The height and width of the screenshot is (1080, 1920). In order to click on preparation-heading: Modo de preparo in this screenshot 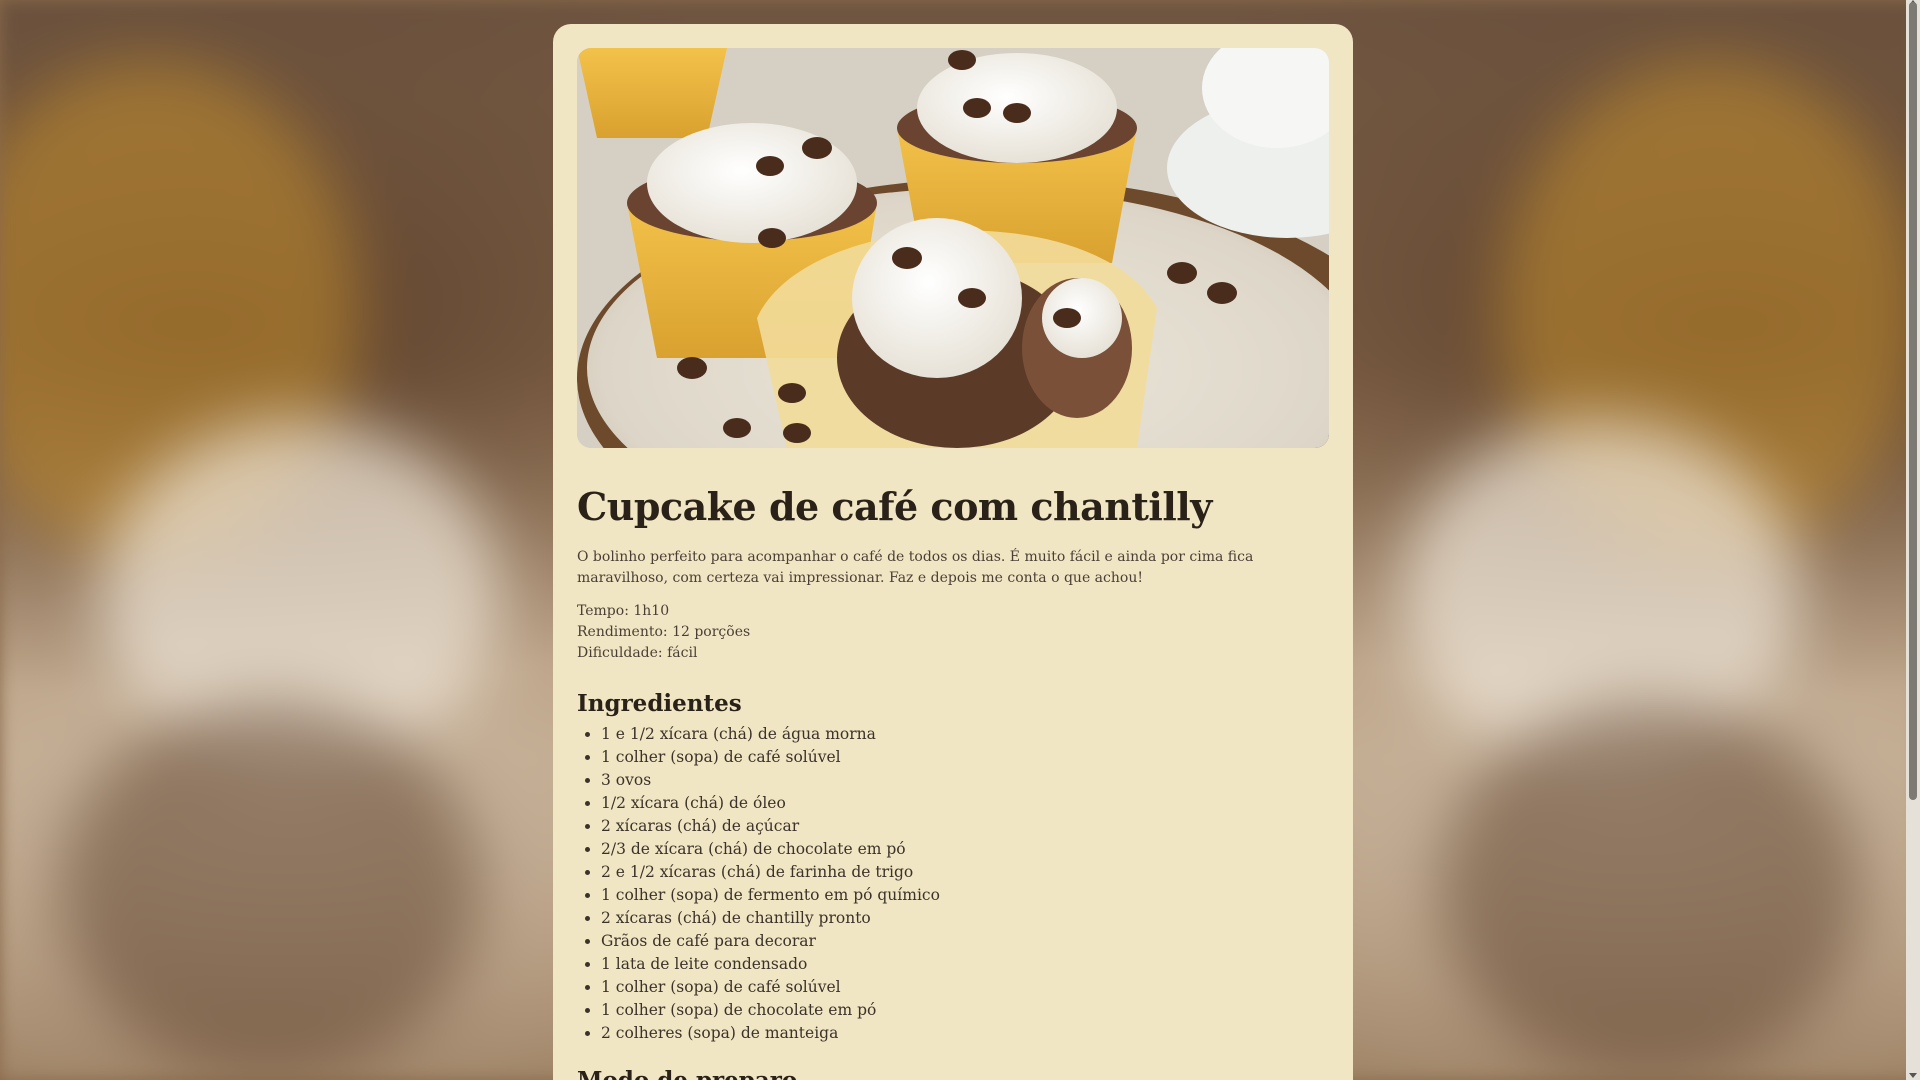, I will do `click(953, 1073)`.